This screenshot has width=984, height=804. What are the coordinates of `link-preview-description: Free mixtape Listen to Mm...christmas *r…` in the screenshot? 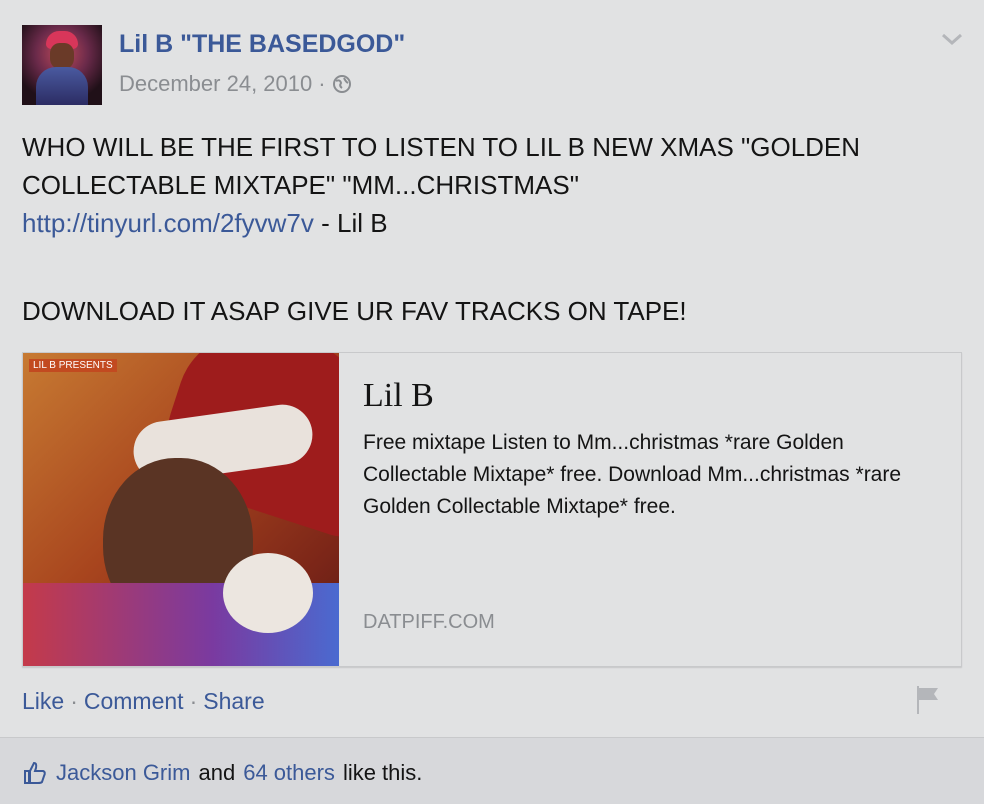 It's located at (632, 474).